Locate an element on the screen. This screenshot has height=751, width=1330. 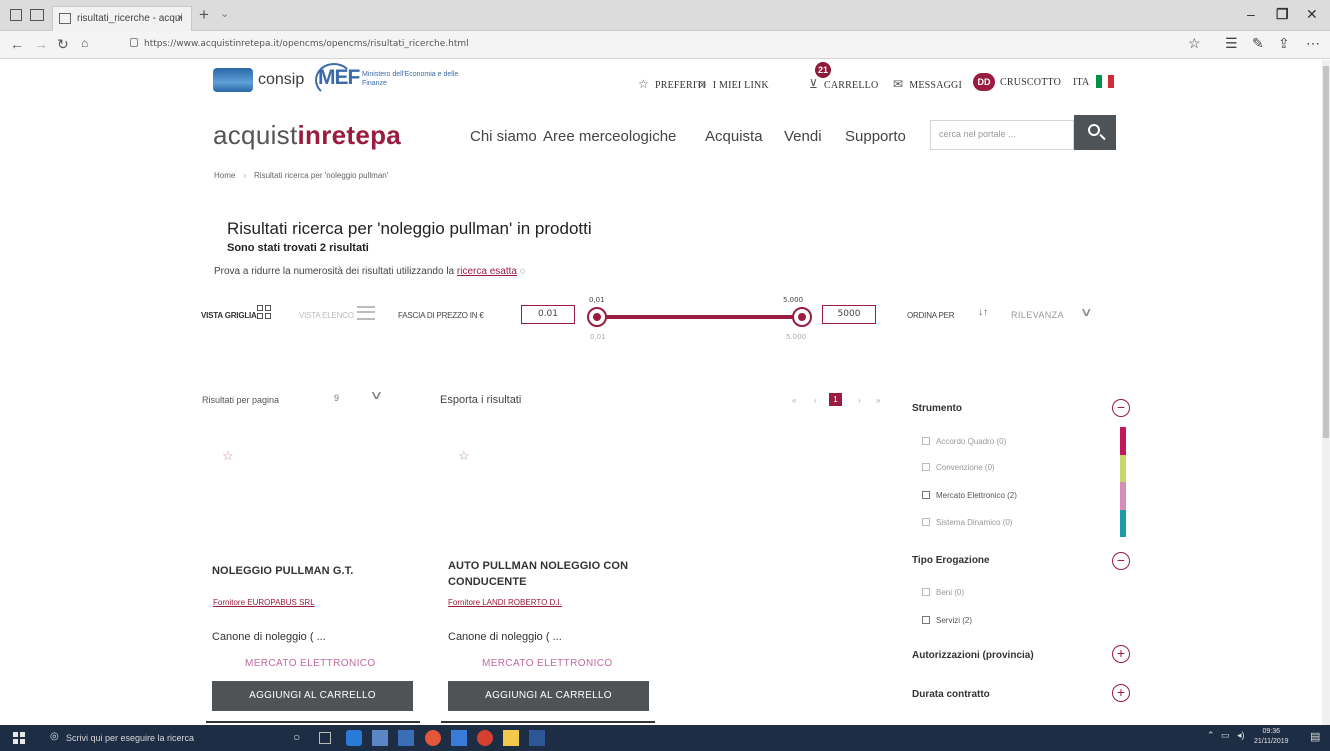
grid-view-icon is located at coordinates (264, 312).